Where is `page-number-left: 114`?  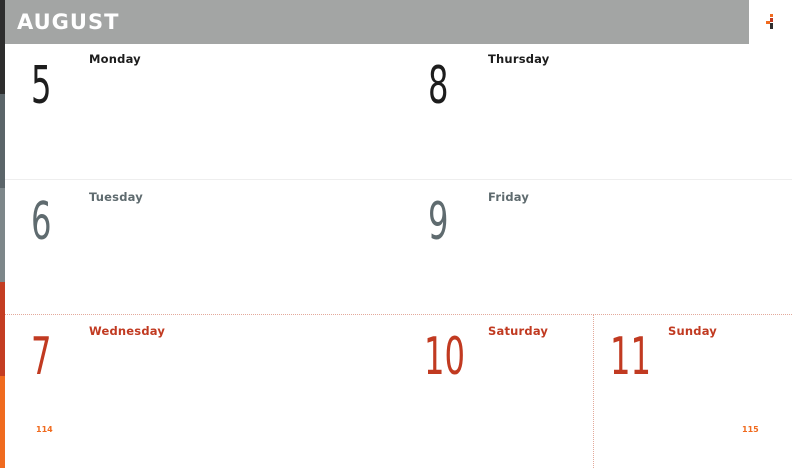
page-number-left: 114 is located at coordinates (44, 429).